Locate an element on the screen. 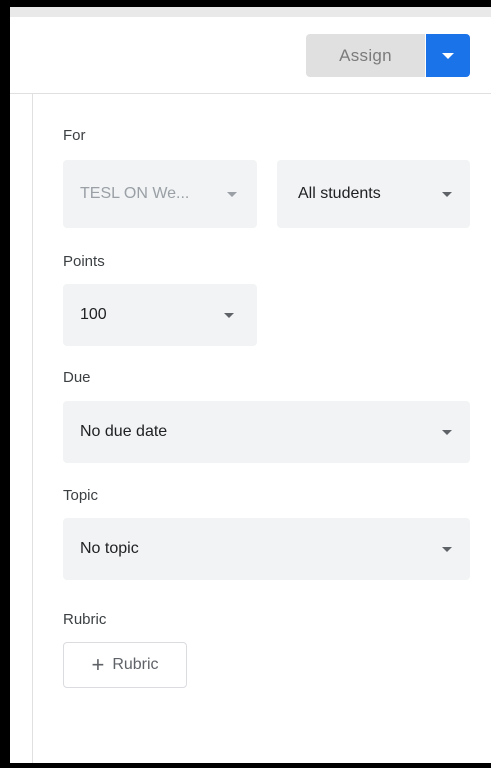 Image resolution: width=491 pixels, height=768 pixels. students-select-value: All students is located at coordinates (339, 193).